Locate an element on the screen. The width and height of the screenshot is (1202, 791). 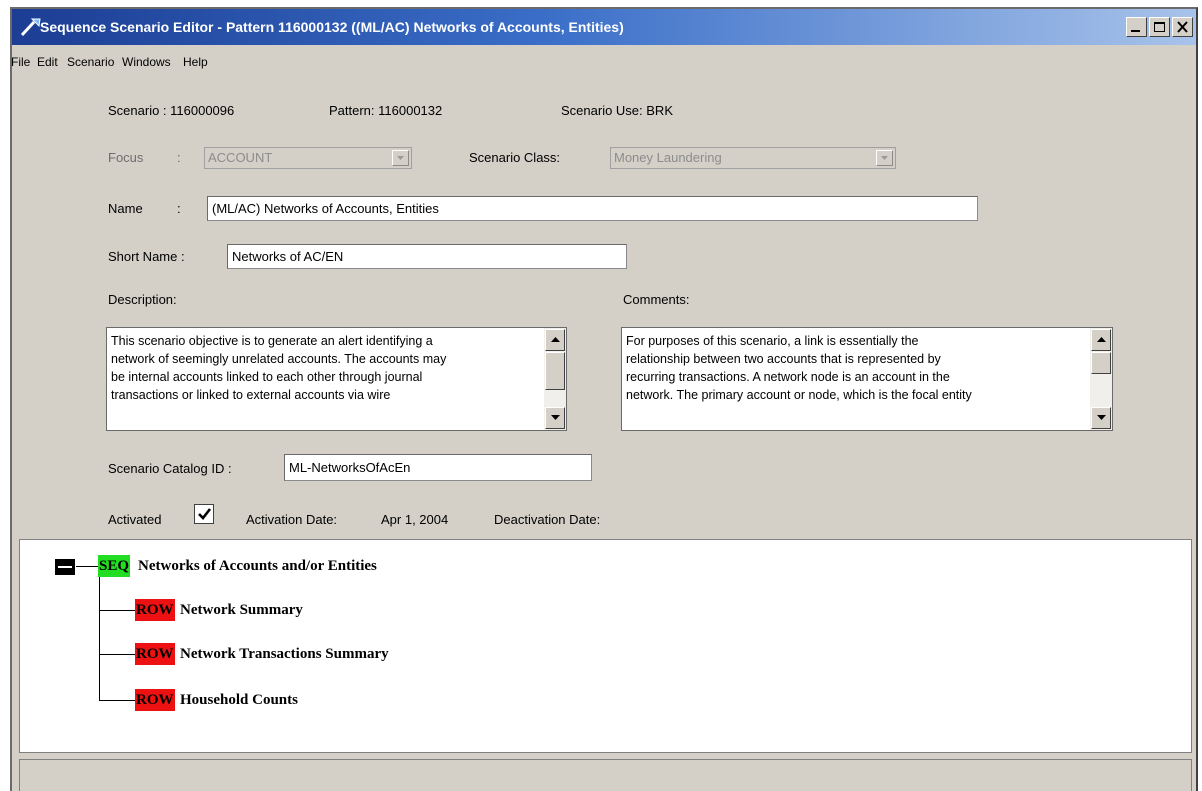
catalog-id-input is located at coordinates (438, 467).